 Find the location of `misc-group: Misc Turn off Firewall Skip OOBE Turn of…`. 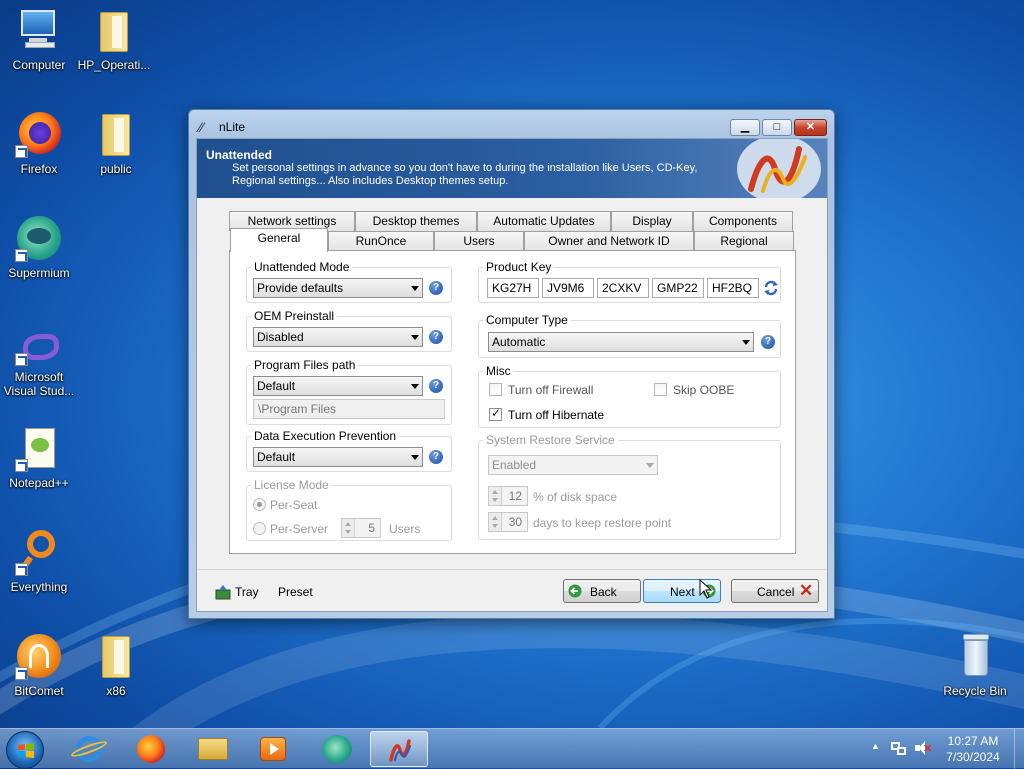

misc-group: Misc Turn off Firewall Skip OOBE Turn of… is located at coordinates (629, 396).